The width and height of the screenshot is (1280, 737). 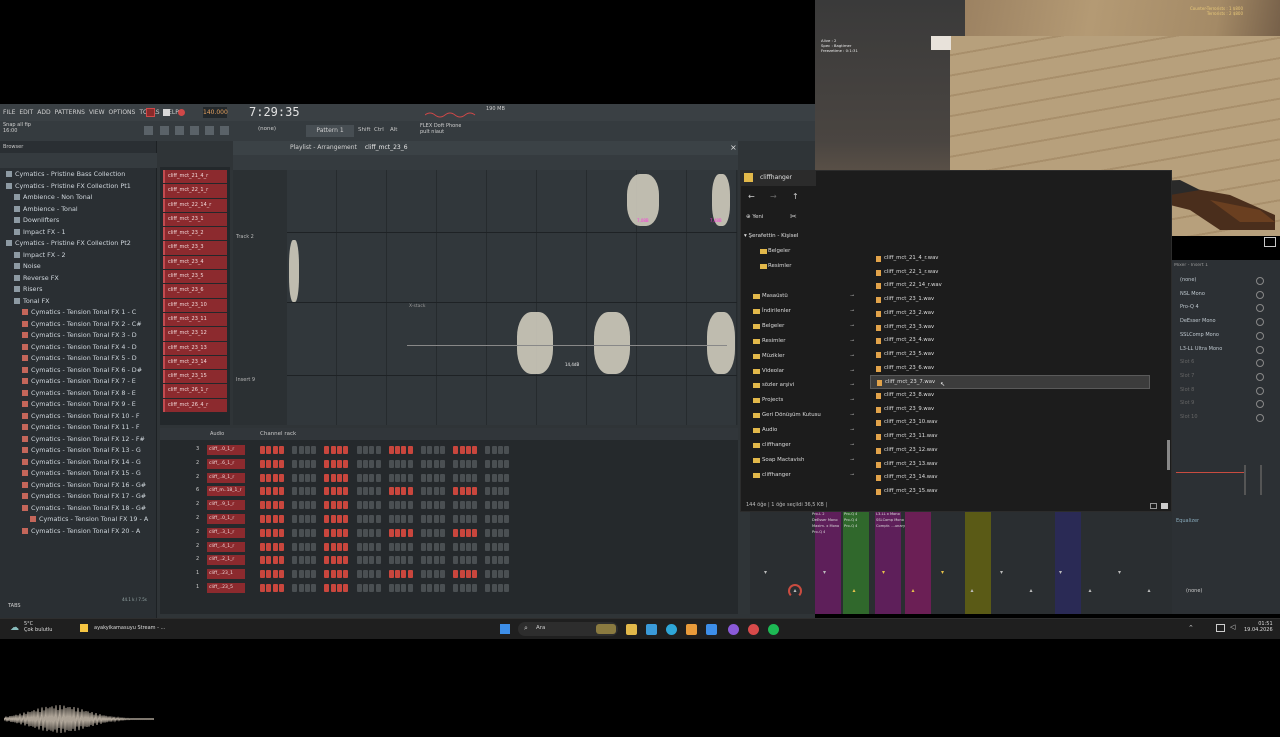 I want to click on browser-item: Cymatics - Tension Tonal FX 8 - E, so click(x=77, y=394).